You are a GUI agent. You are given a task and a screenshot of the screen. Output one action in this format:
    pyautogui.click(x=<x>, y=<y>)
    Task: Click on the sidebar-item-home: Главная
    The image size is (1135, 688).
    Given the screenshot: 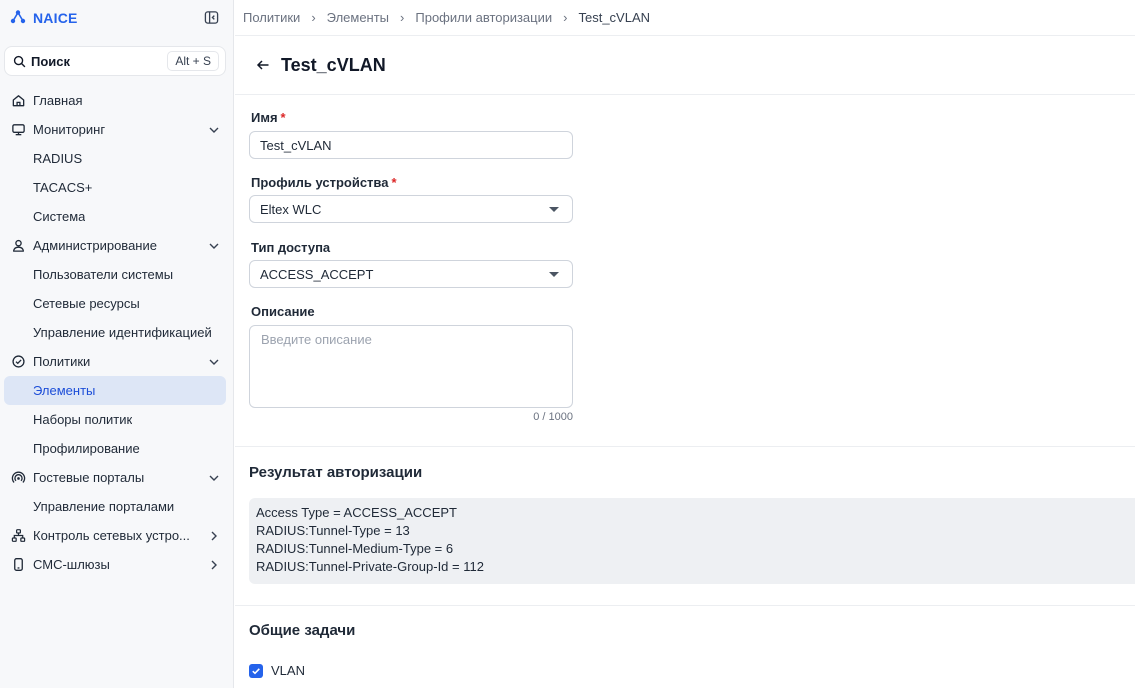 What is the action you would take?
    pyautogui.click(x=115, y=100)
    